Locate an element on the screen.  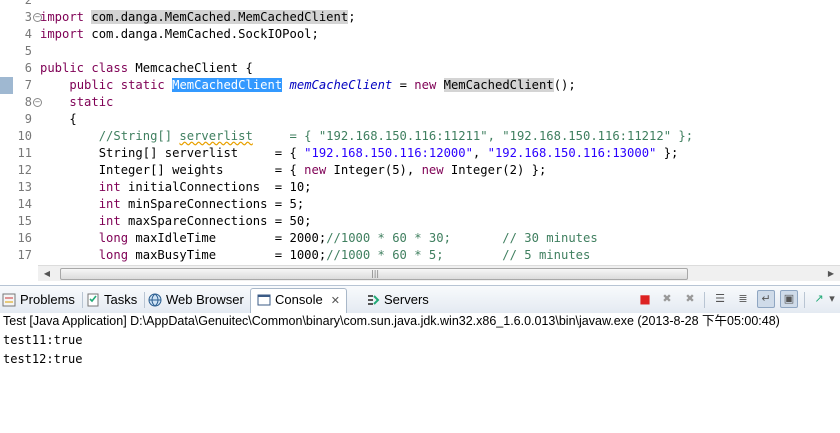
code-token: //1000 * 60 * 5; // 5 minutes is located at coordinates (458, 255).